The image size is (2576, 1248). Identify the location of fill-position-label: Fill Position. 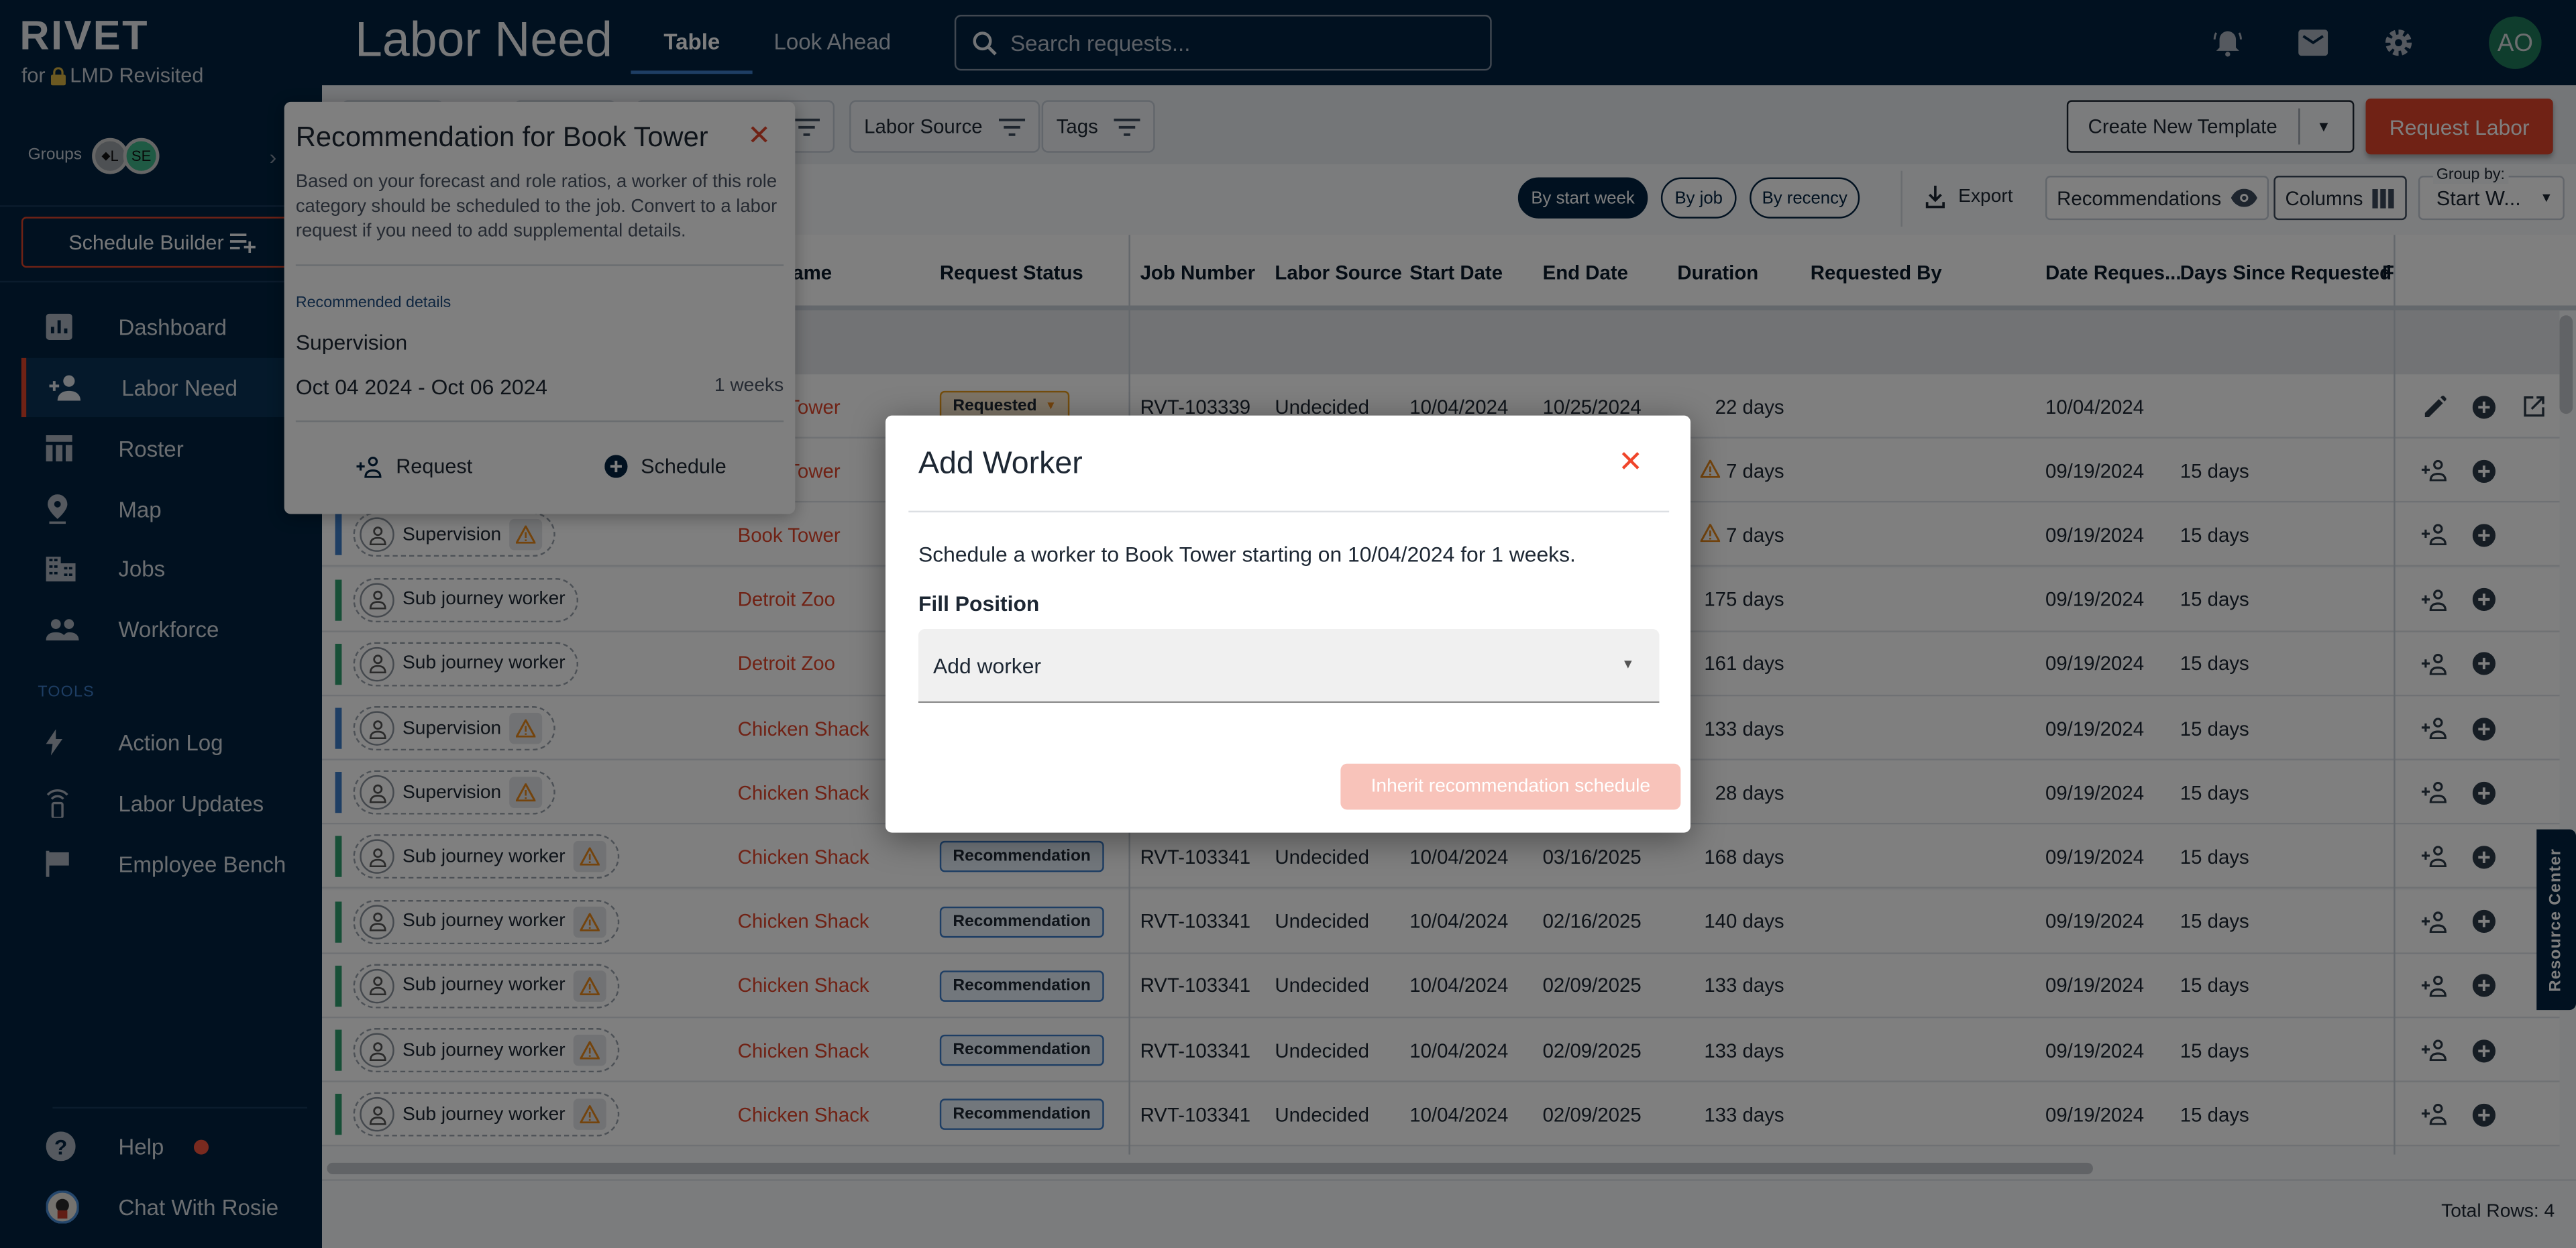
(979, 603).